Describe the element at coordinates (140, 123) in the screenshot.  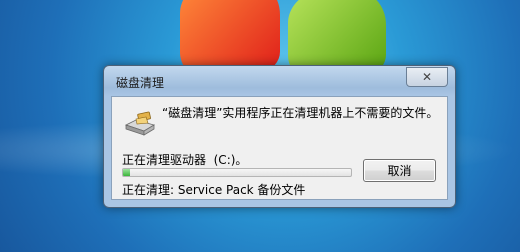
I see `disk-cleanup-icon` at that location.